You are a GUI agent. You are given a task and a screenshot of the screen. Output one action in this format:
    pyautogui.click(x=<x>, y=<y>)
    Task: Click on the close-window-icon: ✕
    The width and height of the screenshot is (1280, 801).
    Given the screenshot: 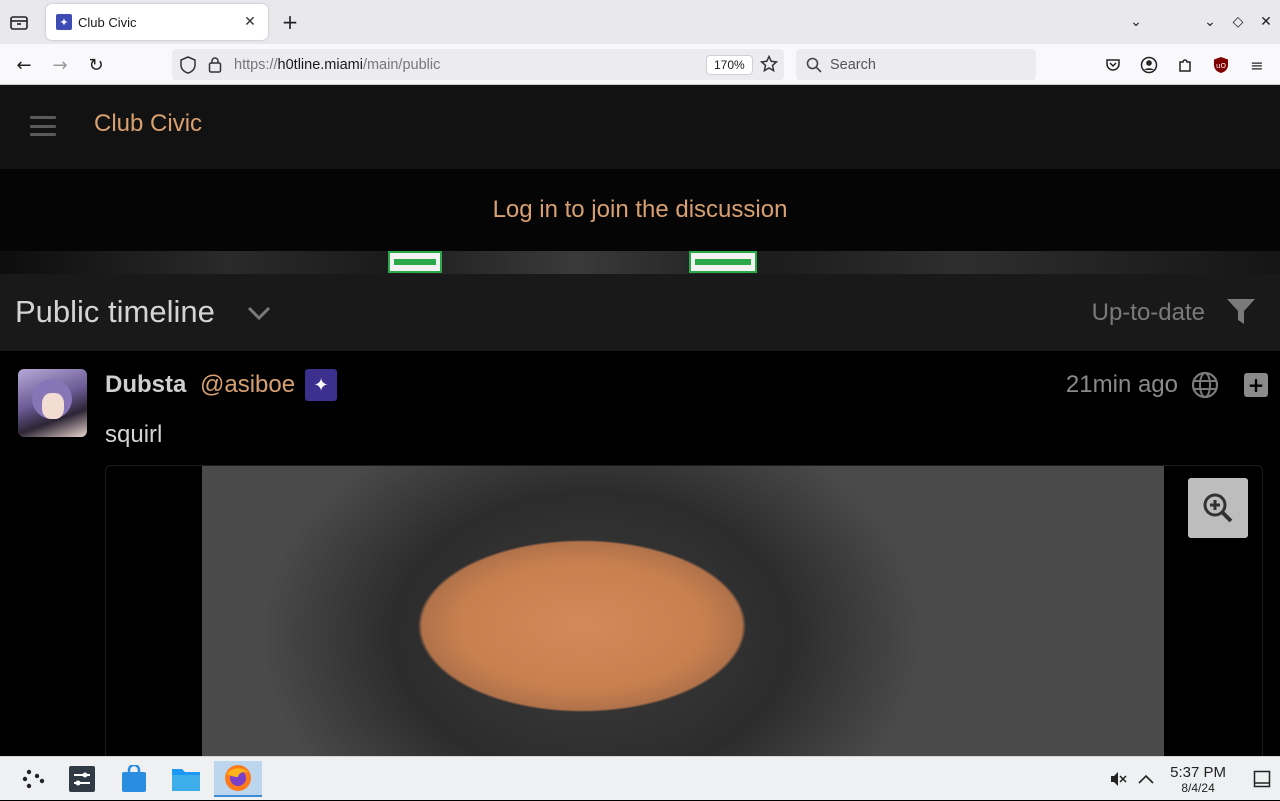 What is the action you would take?
    pyautogui.click(x=1266, y=22)
    